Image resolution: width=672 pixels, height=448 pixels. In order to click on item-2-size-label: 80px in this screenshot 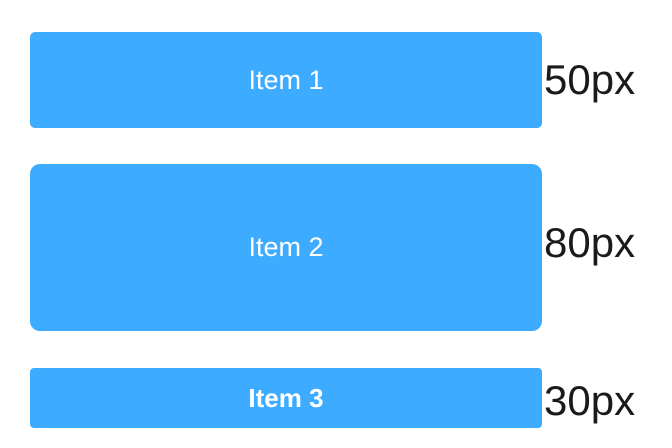, I will do `click(590, 242)`.